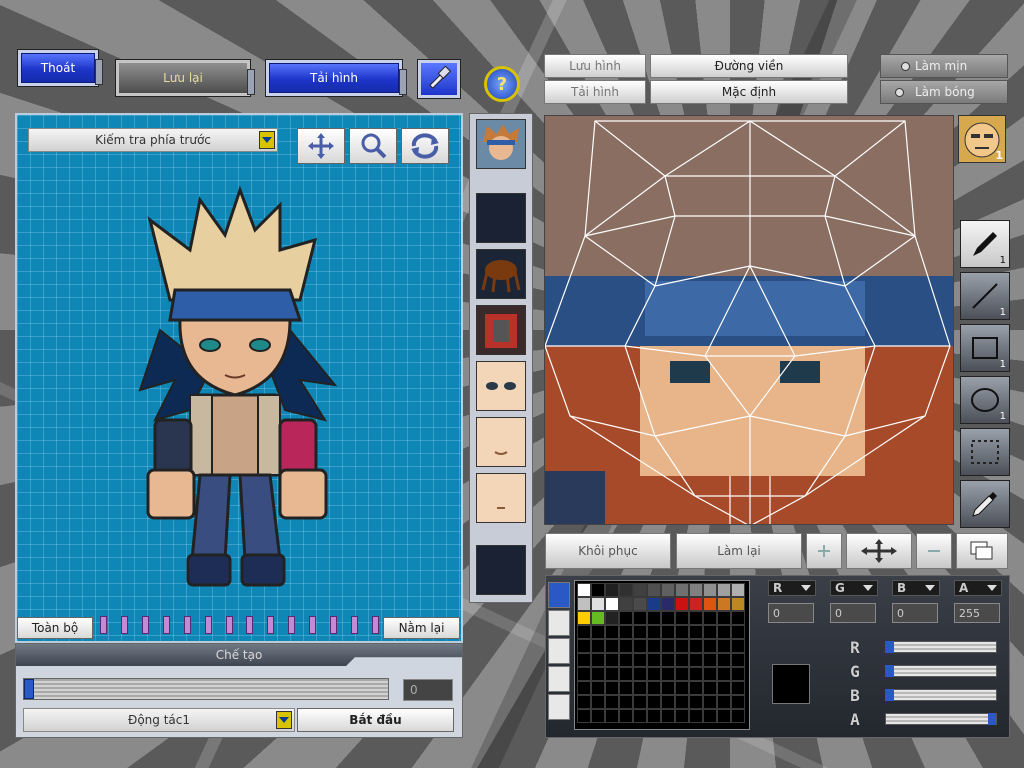  What do you see at coordinates (985, 296) in the screenshot?
I see `line-tool: 1` at bounding box center [985, 296].